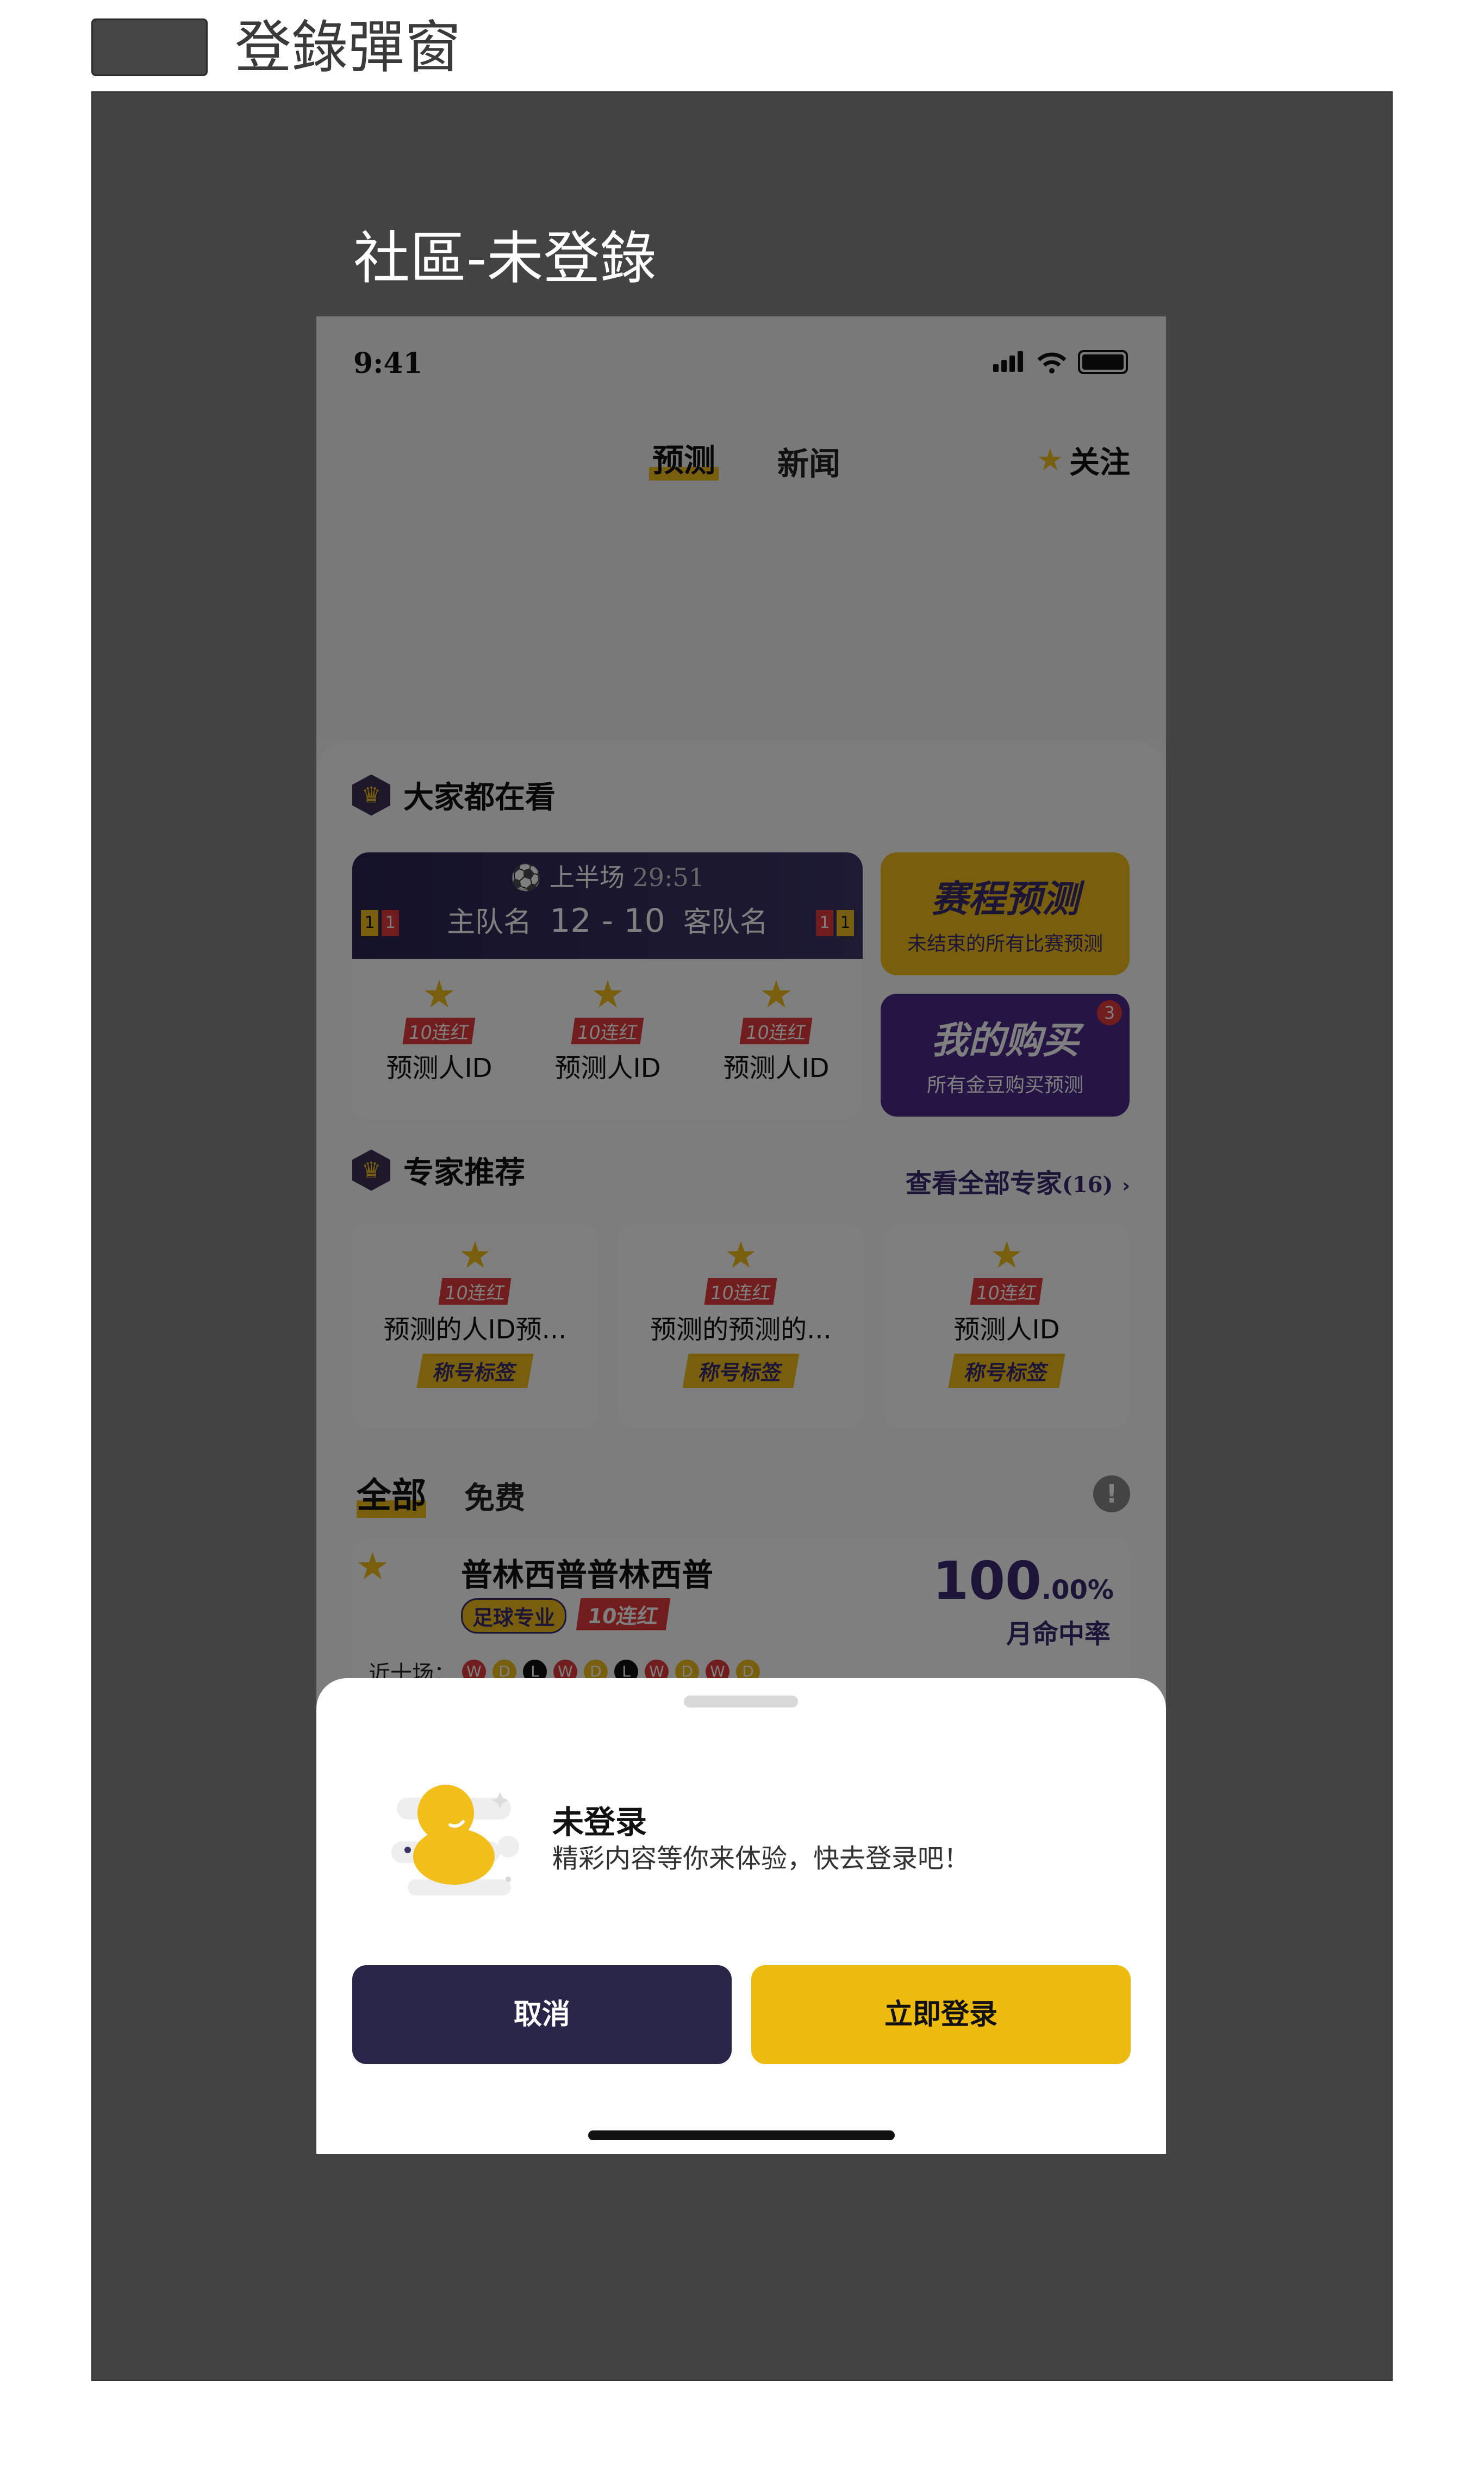  I want to click on sheet-title: 未登录, so click(599, 1822).